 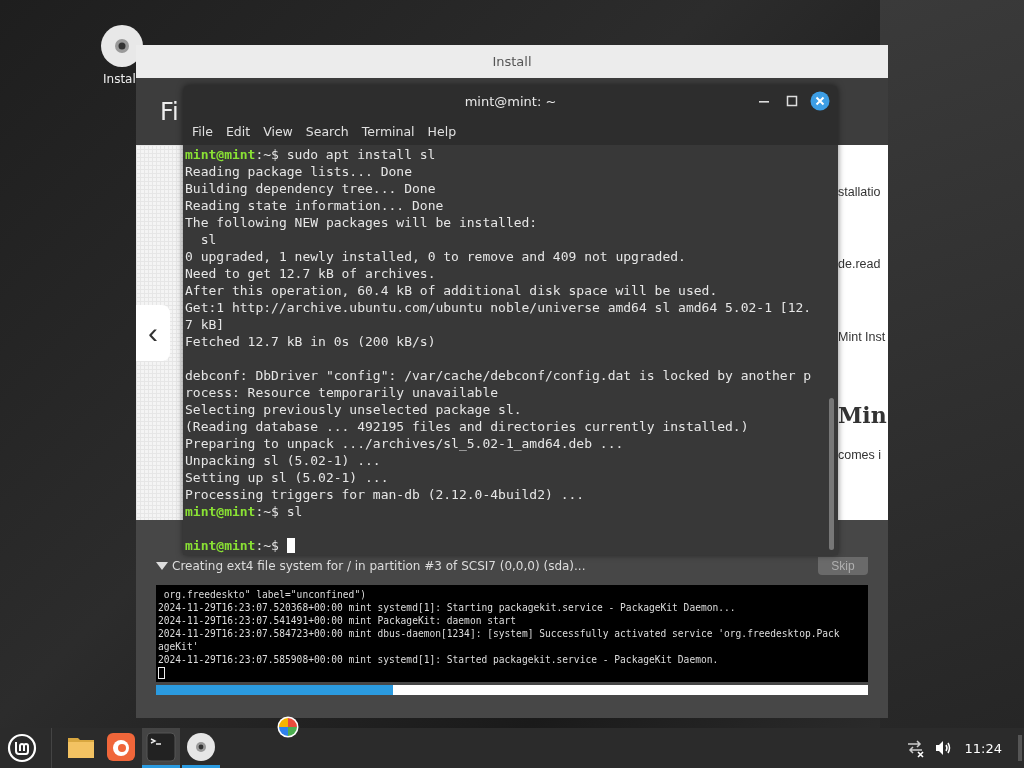 I want to click on page-heading: Fi, so click(x=169, y=111).